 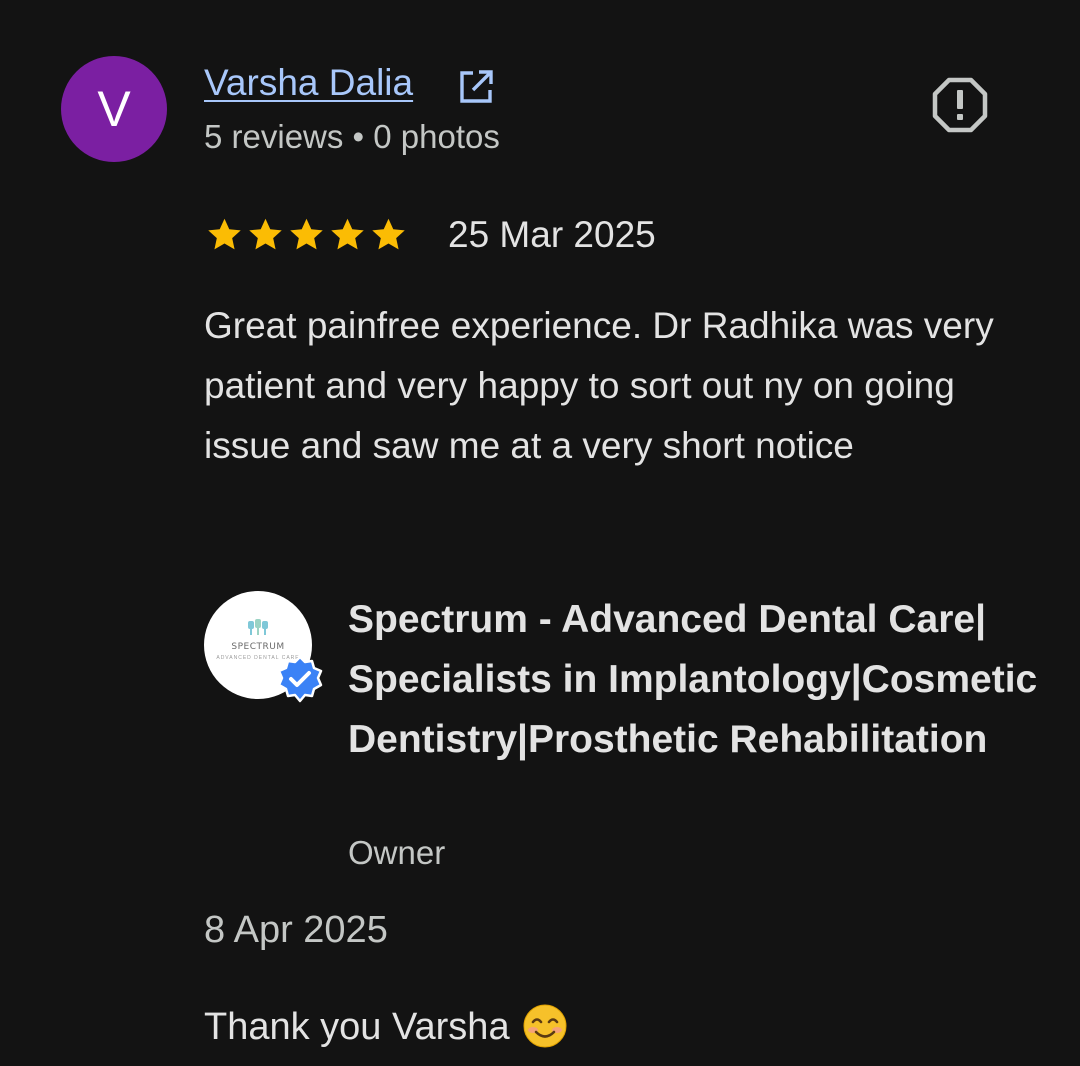 I want to click on reviewer-meta: 5 reviews • 0 photos, so click(x=352, y=136).